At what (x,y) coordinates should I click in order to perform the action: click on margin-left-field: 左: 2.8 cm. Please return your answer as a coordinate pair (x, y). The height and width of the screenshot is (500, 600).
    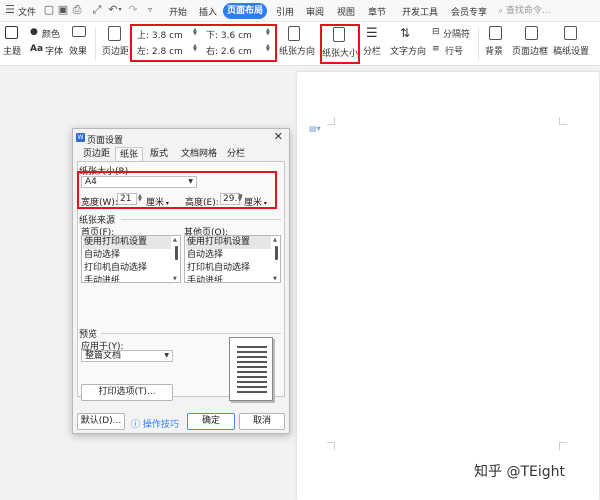
    Looking at the image, I should click on (160, 50).